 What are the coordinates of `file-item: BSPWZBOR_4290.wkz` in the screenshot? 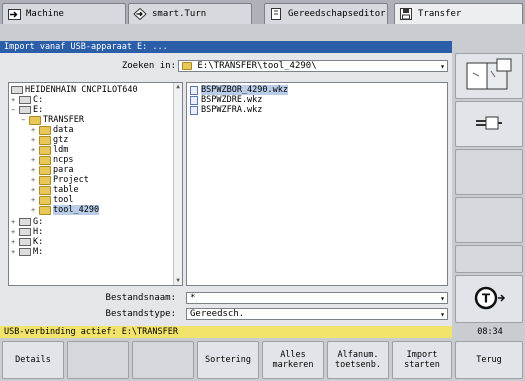 It's located at (239, 90).